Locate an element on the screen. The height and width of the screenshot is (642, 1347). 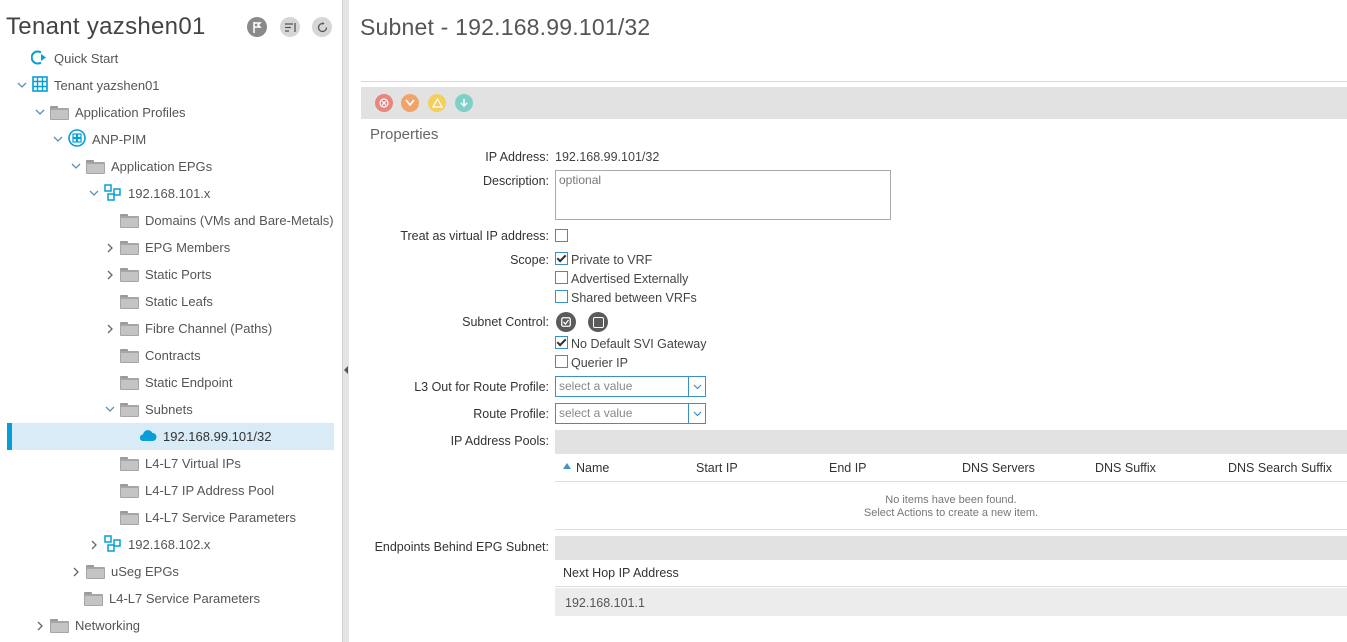
tree-item-epg-192-168-101-x: 192.168.101.x is located at coordinates (167, 193).